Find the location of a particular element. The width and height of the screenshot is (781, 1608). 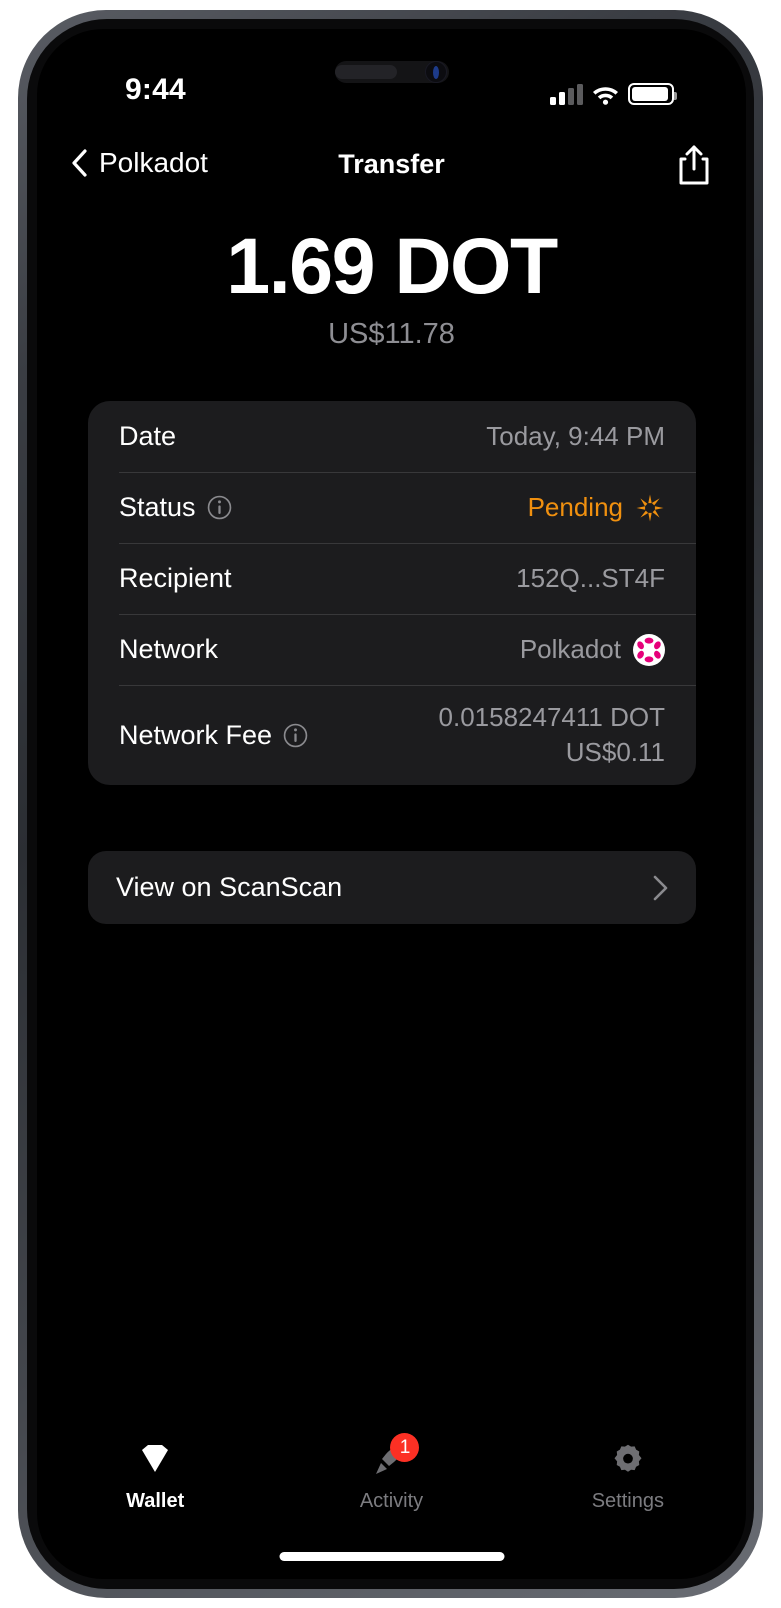

table-row-network-fee: Network Fee 0.0158247411 DOT US$0.11 is located at coordinates (392, 735).